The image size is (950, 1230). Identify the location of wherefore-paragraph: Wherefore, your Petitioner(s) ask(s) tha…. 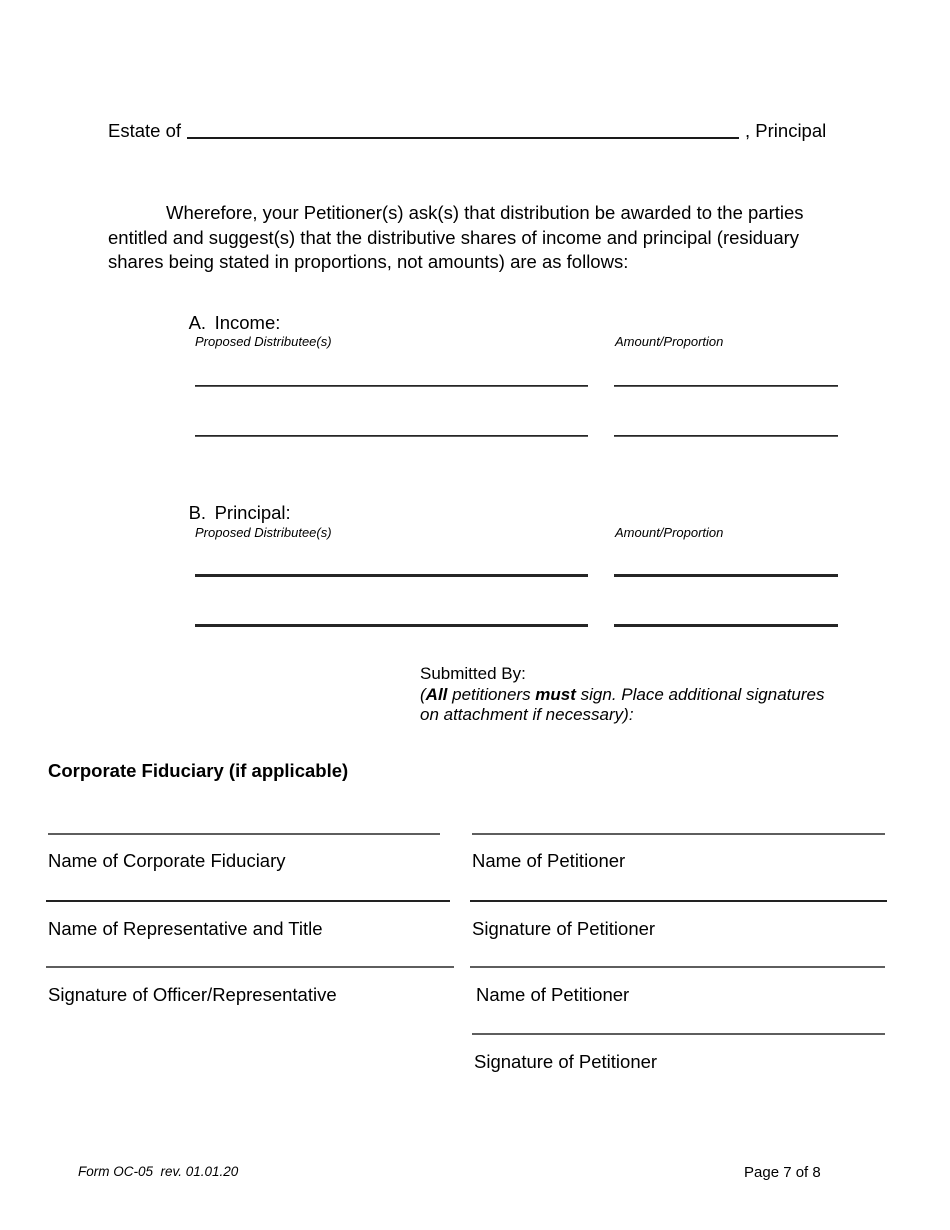
(456, 237).